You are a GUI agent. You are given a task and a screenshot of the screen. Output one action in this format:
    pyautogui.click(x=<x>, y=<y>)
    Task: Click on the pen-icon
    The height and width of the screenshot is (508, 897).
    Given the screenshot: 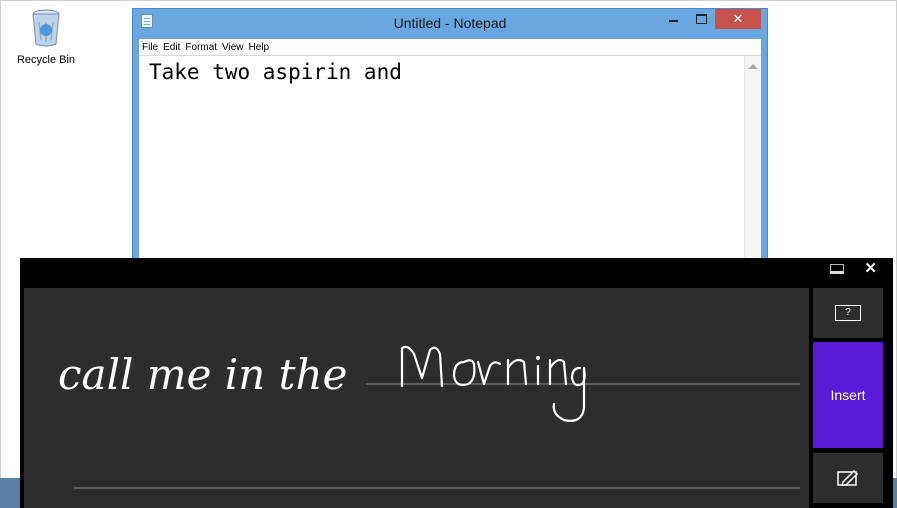 What is the action you would take?
    pyautogui.click(x=848, y=477)
    